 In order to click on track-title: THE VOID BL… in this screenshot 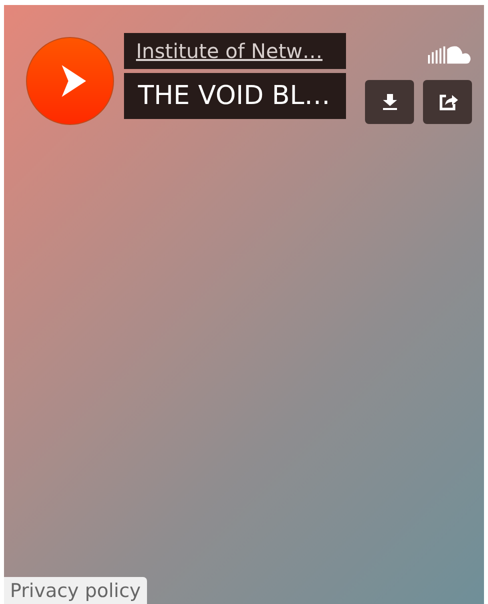, I will do `click(235, 96)`.